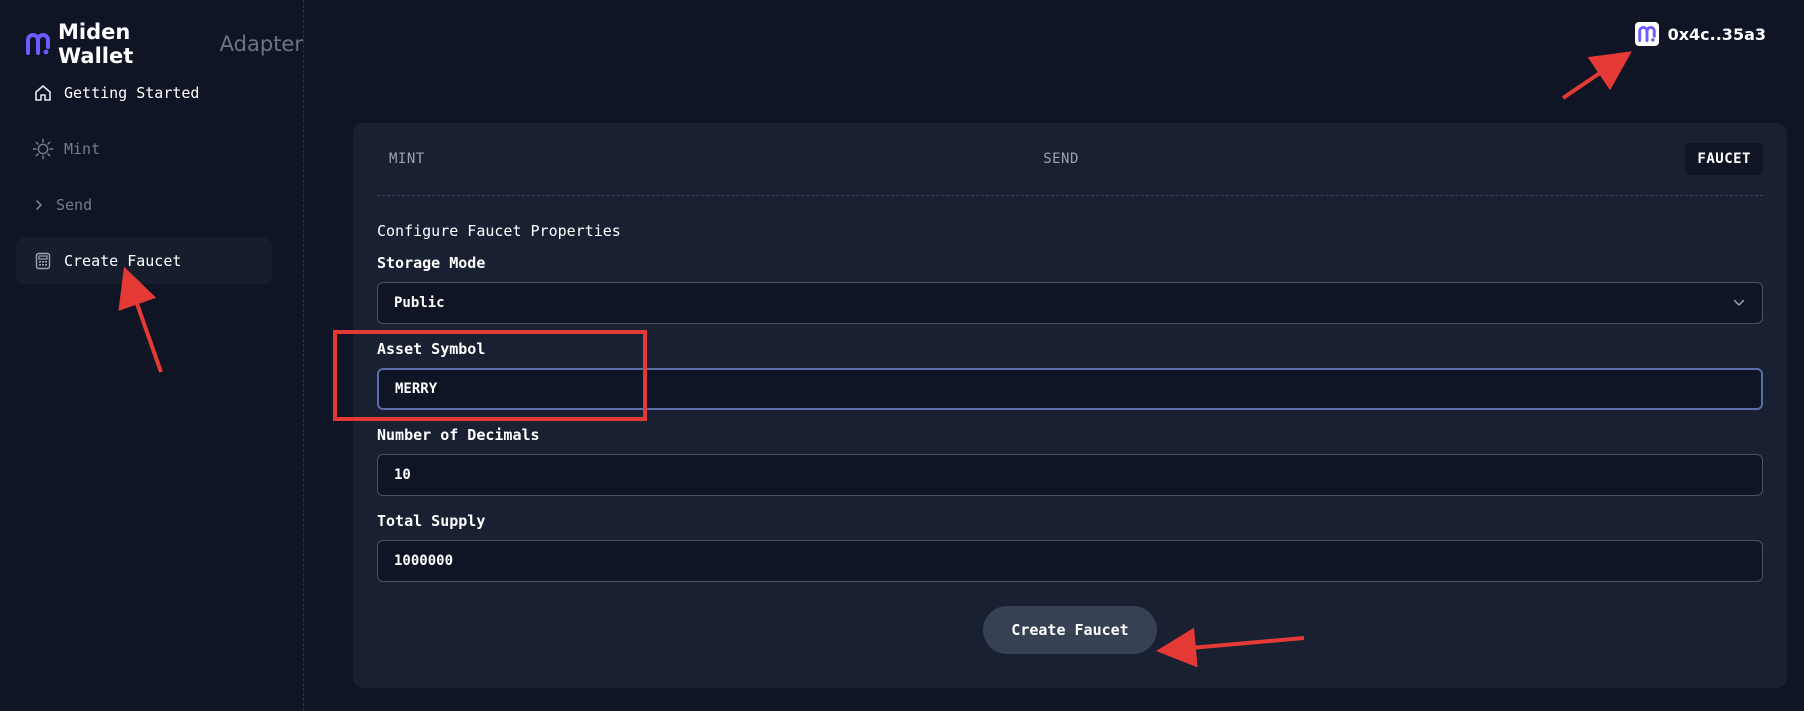 The image size is (1804, 711). I want to click on sidebar-item-getting-started: Getting Started, so click(144, 93).